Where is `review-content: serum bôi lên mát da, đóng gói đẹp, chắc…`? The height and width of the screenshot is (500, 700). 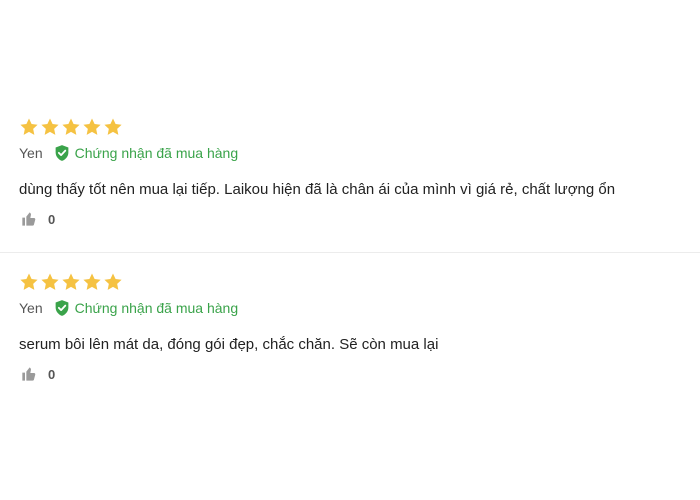
review-content: serum bôi lên mát da, đóng gói đẹp, chắc… is located at coordinates (229, 344).